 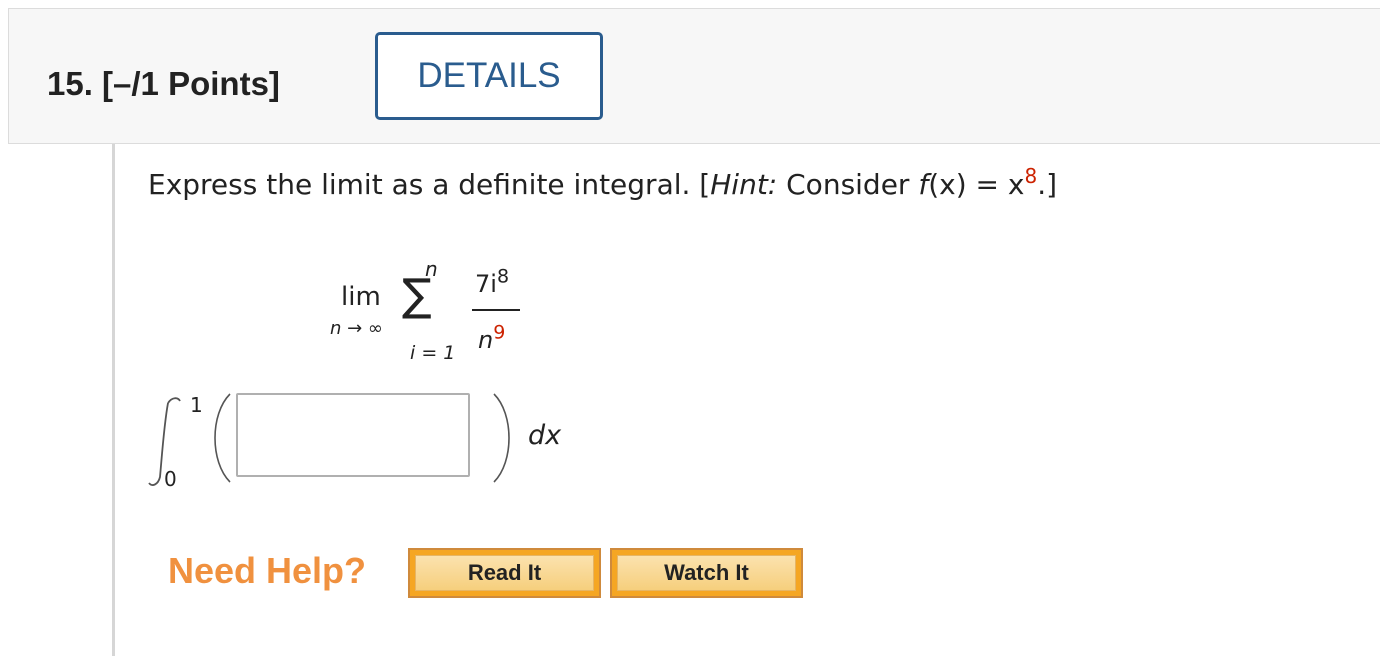 What do you see at coordinates (1047, 184) in the screenshot?
I see `prompt-end-text: .]` at bounding box center [1047, 184].